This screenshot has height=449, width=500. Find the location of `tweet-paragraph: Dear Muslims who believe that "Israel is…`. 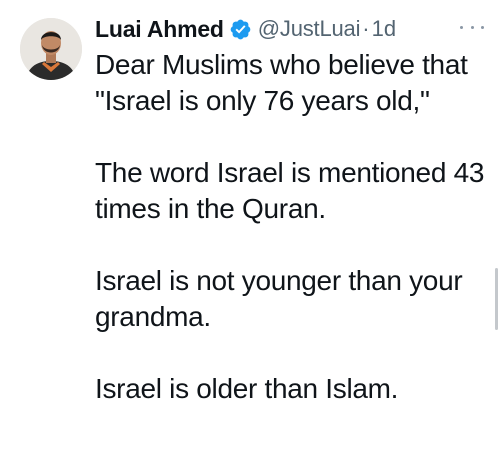

tweet-paragraph: Dear Muslims who believe that "Israel is… is located at coordinates (281, 82).